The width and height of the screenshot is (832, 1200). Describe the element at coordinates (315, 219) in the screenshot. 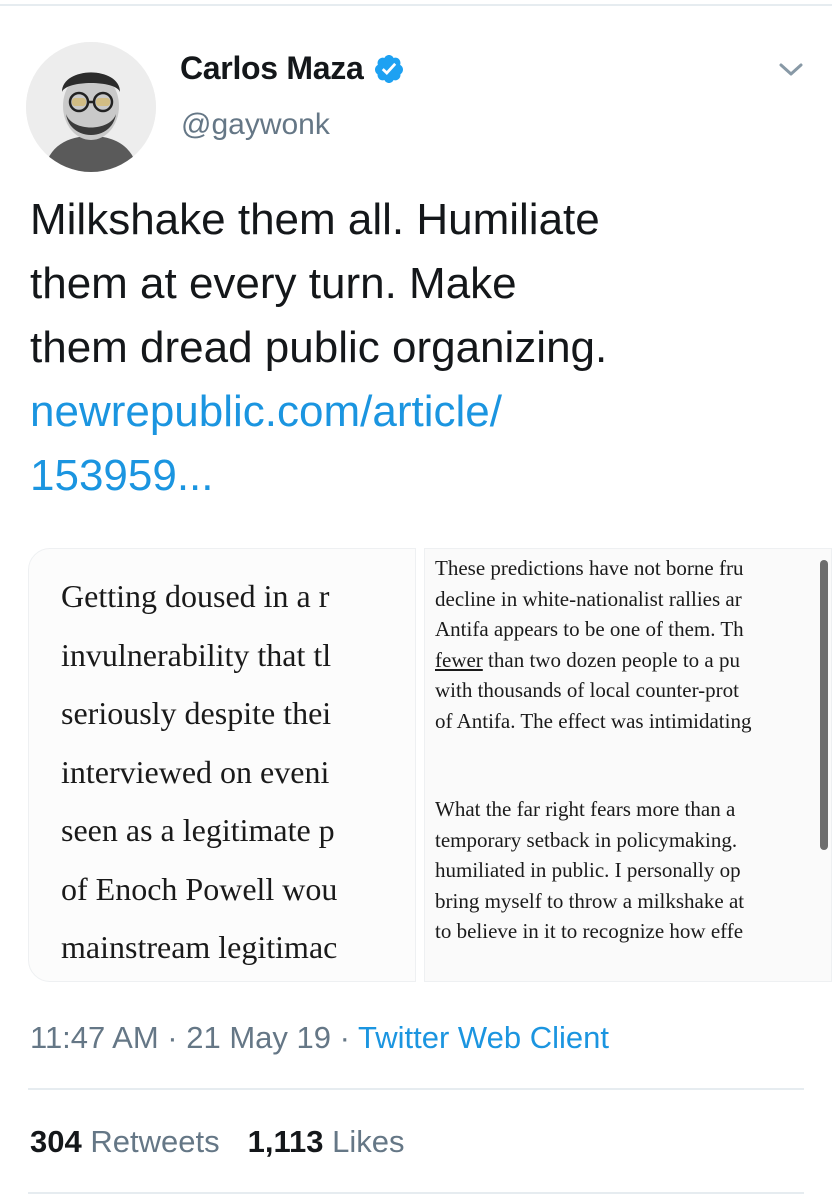

I see `tweet-text-line: Milkshake them all. Humiliate` at that location.